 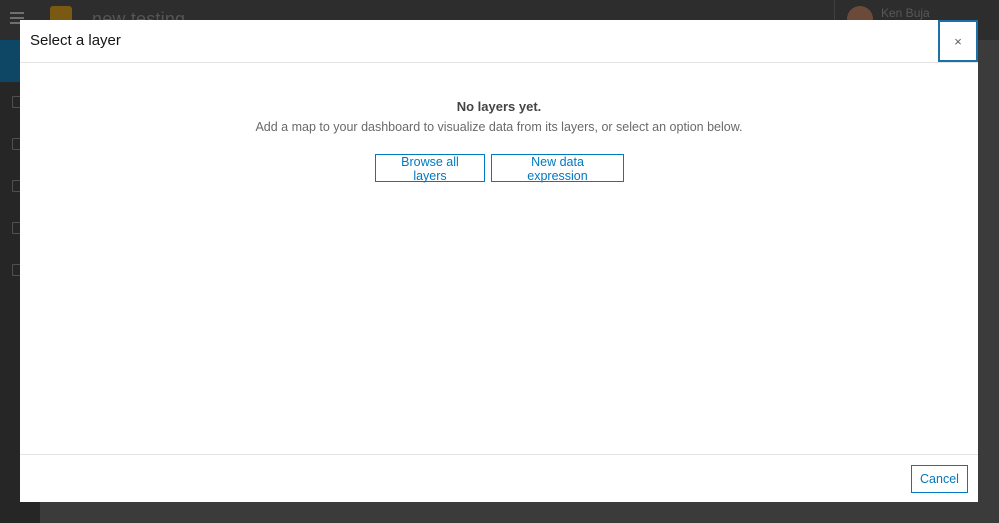 I want to click on dialog-header: Select a layer ×, so click(x=499, y=41).